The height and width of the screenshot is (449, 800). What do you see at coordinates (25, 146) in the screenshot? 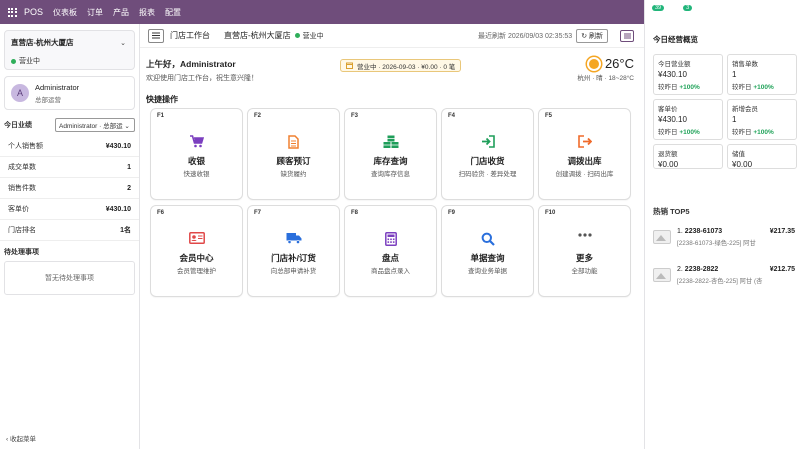
I see `perf-label: 个人销售额` at bounding box center [25, 146].